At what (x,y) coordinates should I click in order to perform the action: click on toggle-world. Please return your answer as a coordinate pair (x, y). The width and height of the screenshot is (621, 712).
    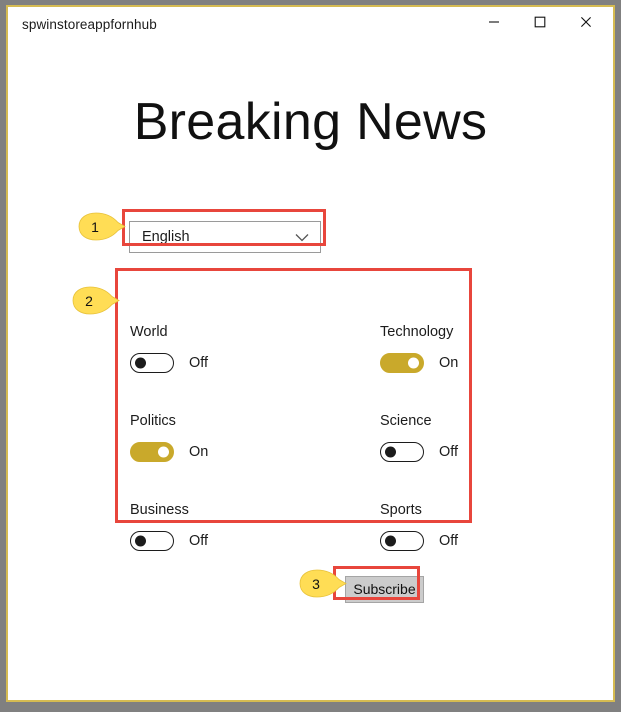
    Looking at the image, I should click on (152, 362).